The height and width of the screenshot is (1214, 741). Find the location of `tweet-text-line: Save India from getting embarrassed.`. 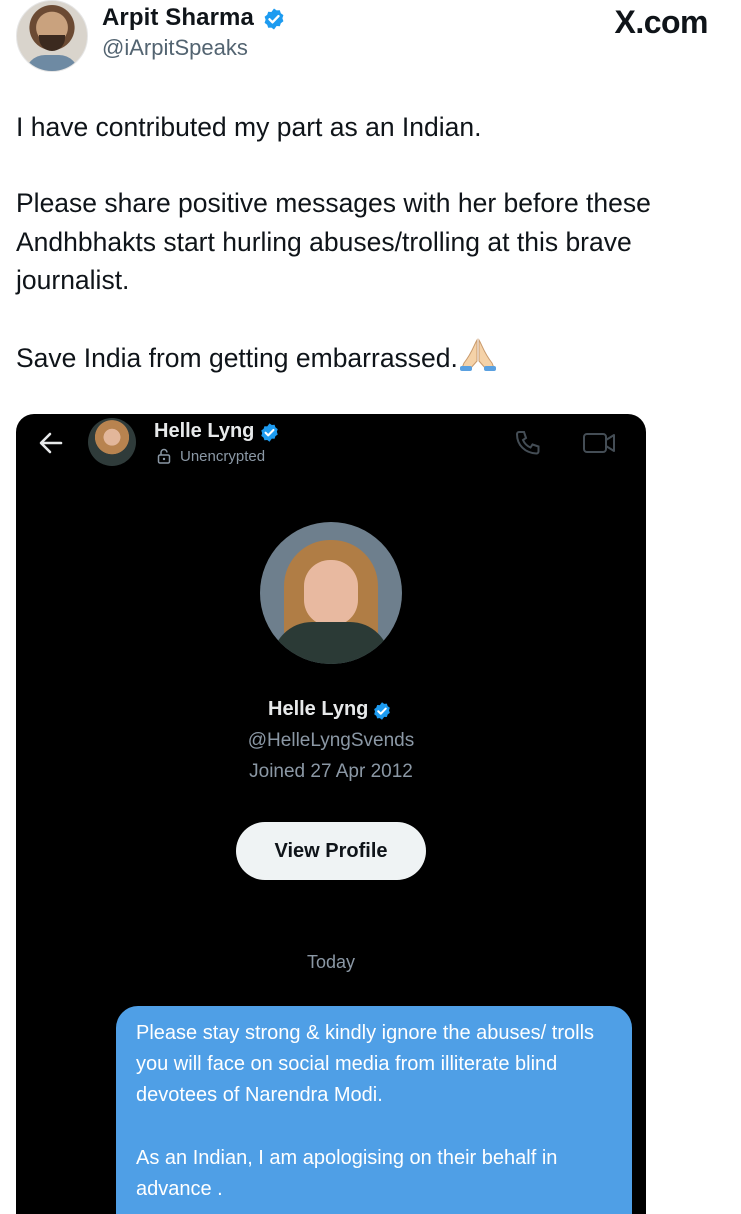

tweet-text-line: Save India from getting embarrassed. is located at coordinates (356, 357).